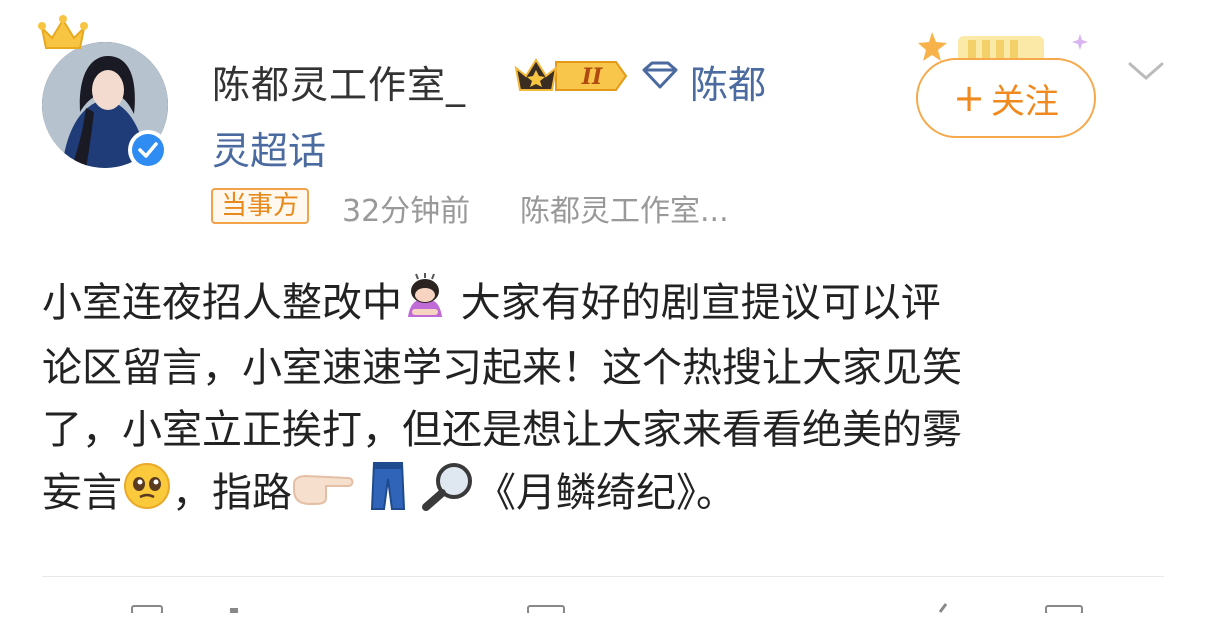  I want to click on divider, so click(603, 576).